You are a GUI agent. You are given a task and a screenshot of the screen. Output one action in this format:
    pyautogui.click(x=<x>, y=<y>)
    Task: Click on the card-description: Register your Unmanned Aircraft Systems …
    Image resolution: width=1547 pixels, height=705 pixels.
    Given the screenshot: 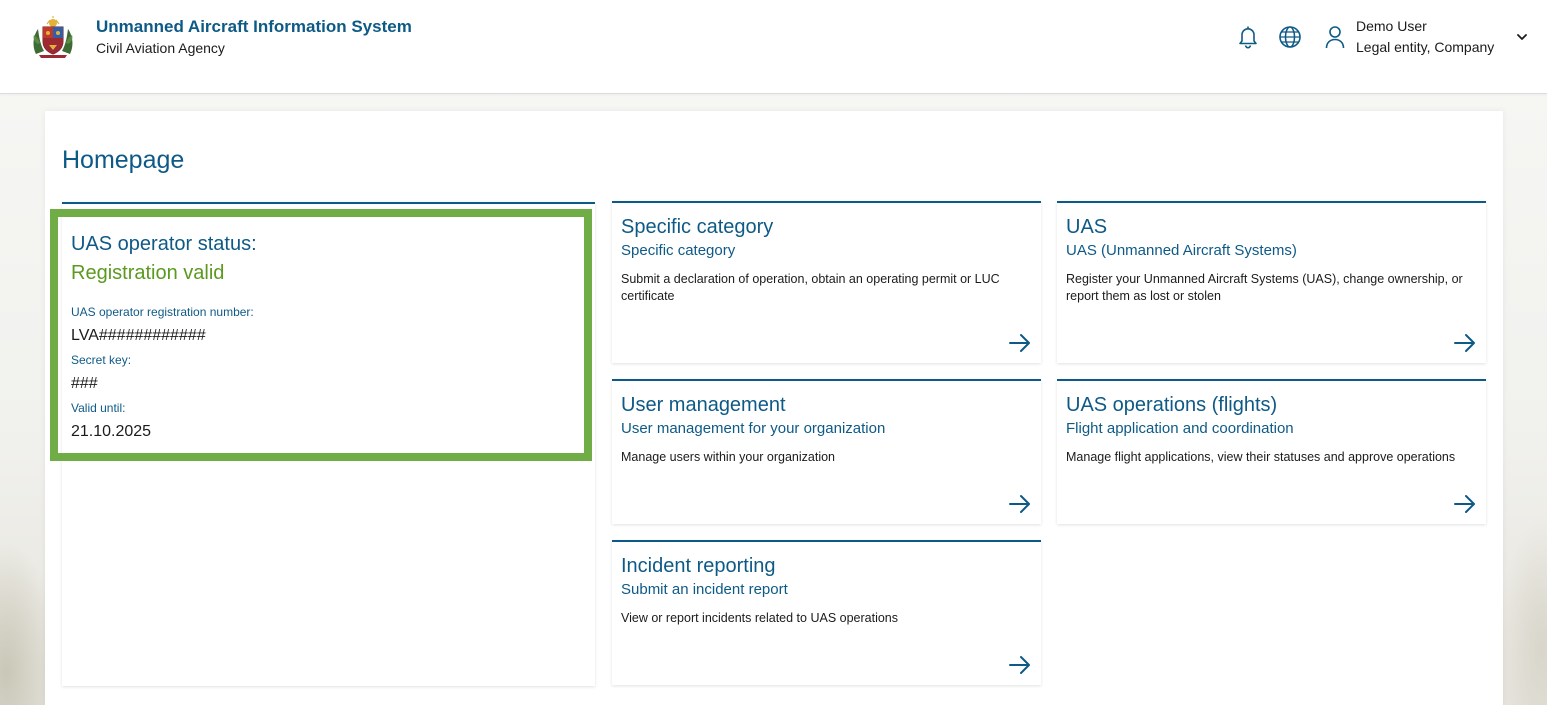 What is the action you would take?
    pyautogui.click(x=1264, y=287)
    